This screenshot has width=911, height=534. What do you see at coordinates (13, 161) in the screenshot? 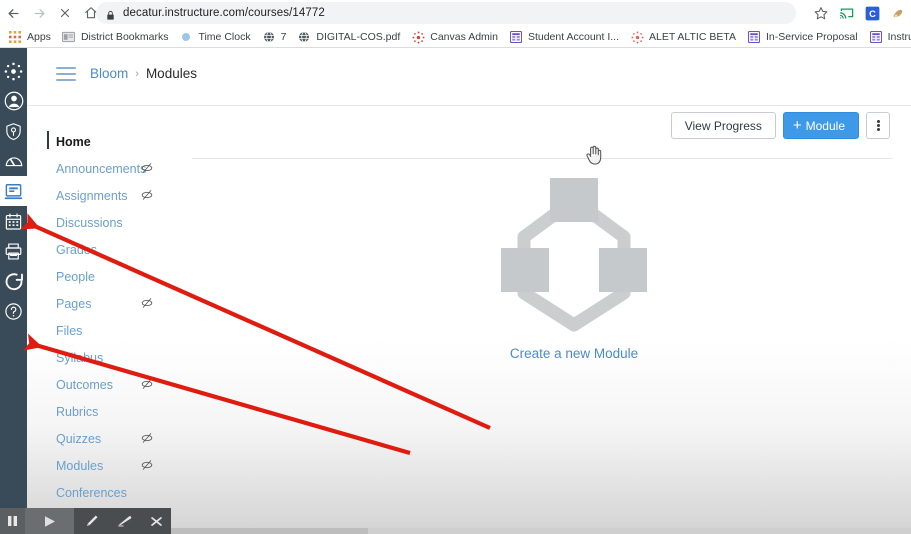
I see `global-nav-dashboard-gauge-icon` at bounding box center [13, 161].